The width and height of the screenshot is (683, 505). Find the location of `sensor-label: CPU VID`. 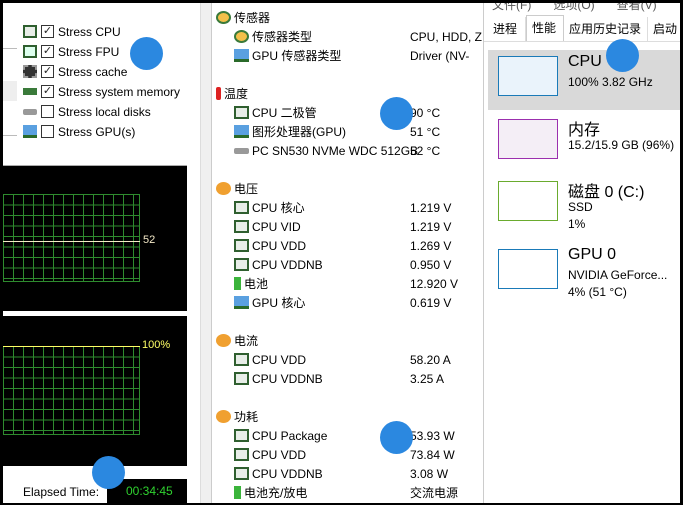

sensor-label: CPU VID is located at coordinates (276, 226).